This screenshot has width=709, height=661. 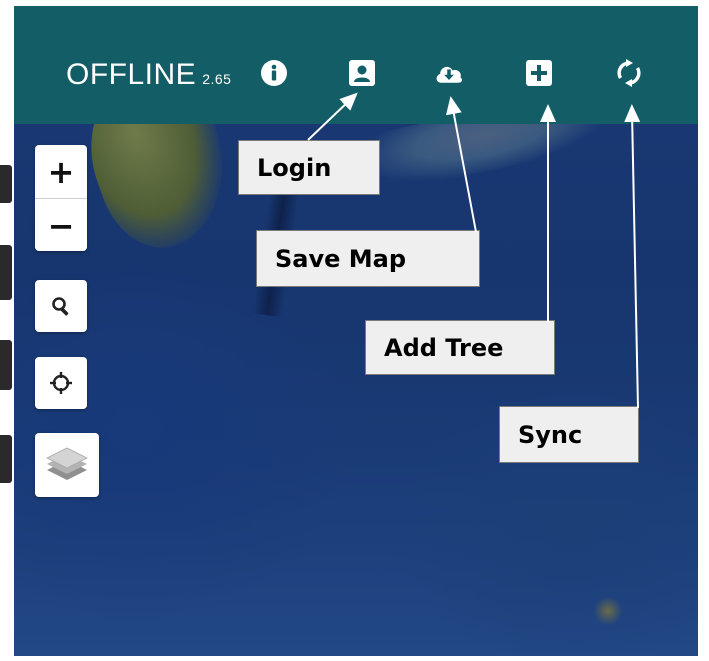 I want to click on arrow-login, so click(x=332, y=116).